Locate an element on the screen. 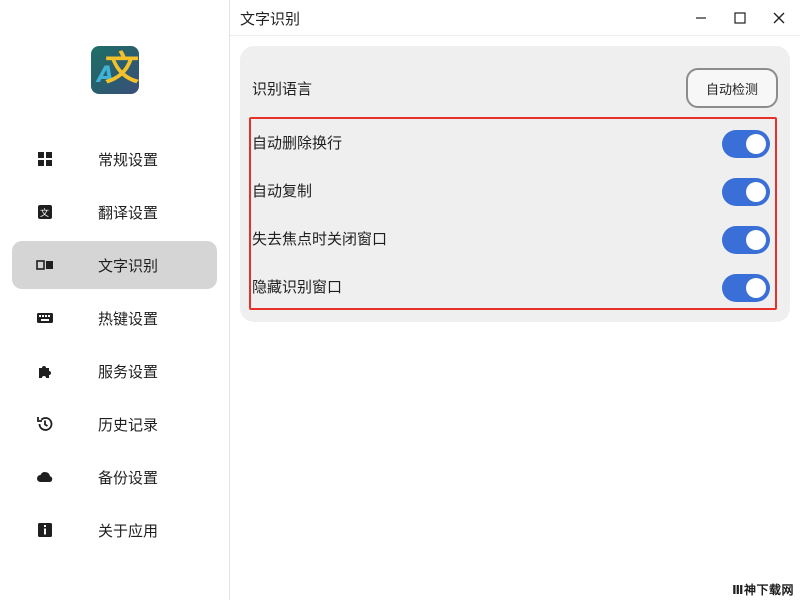 This screenshot has width=800, height=600. sidebar-item-label: 备份设置 is located at coordinates (128, 477).